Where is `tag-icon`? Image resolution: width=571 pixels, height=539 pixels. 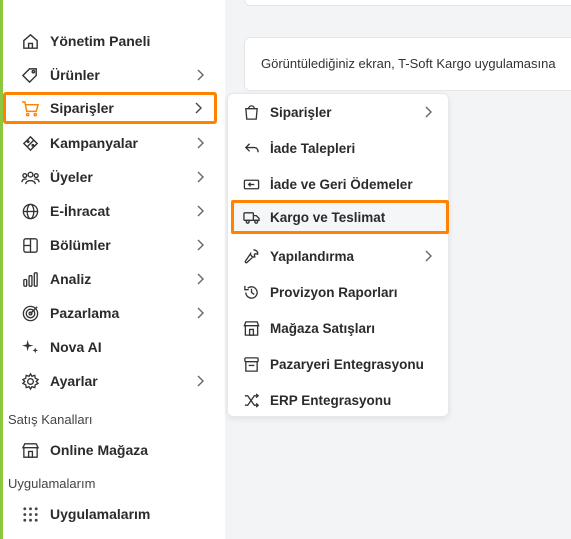 tag-icon is located at coordinates (30, 75).